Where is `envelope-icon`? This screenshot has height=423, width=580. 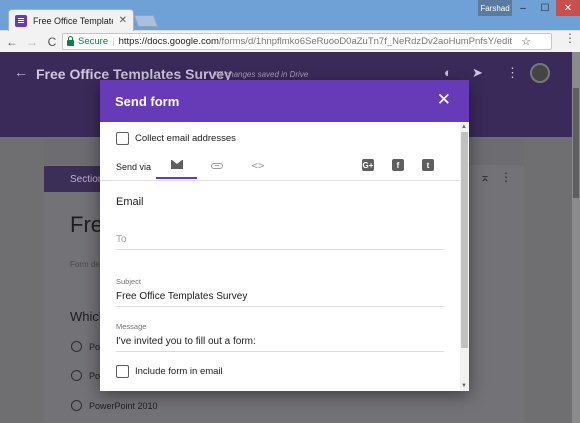 envelope-icon is located at coordinates (176, 164).